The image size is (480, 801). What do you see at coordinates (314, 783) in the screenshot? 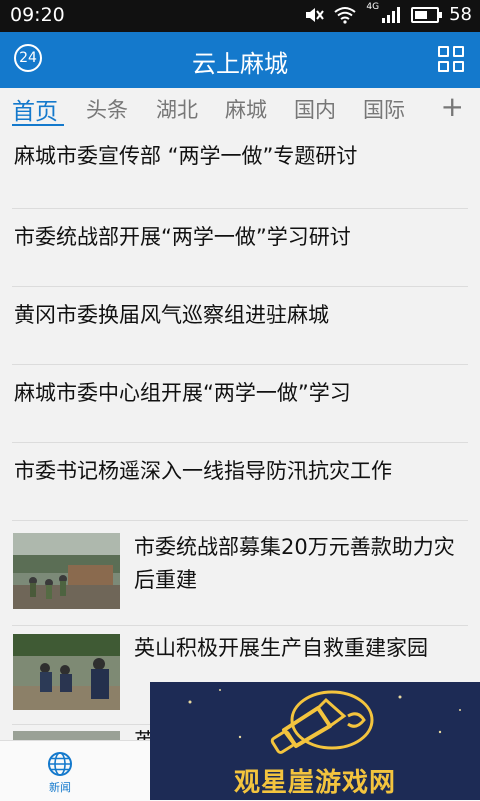
I see `watermark-text: 观星崖游戏网` at bounding box center [314, 783].